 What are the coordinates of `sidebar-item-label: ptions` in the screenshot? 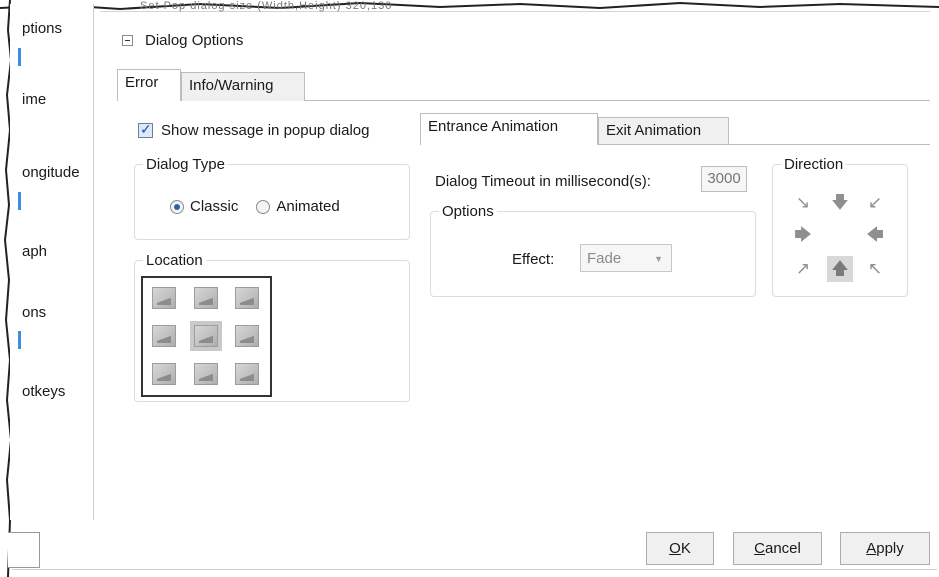 It's located at (42, 28).